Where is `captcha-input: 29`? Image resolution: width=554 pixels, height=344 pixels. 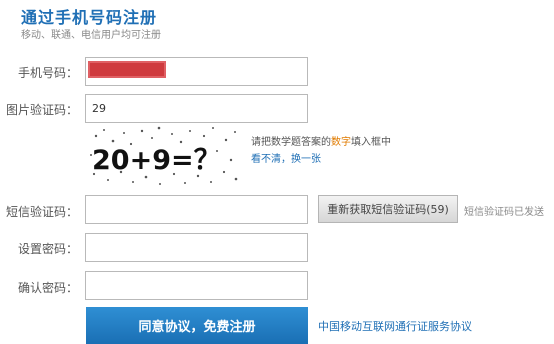 captcha-input: 29 is located at coordinates (196, 108).